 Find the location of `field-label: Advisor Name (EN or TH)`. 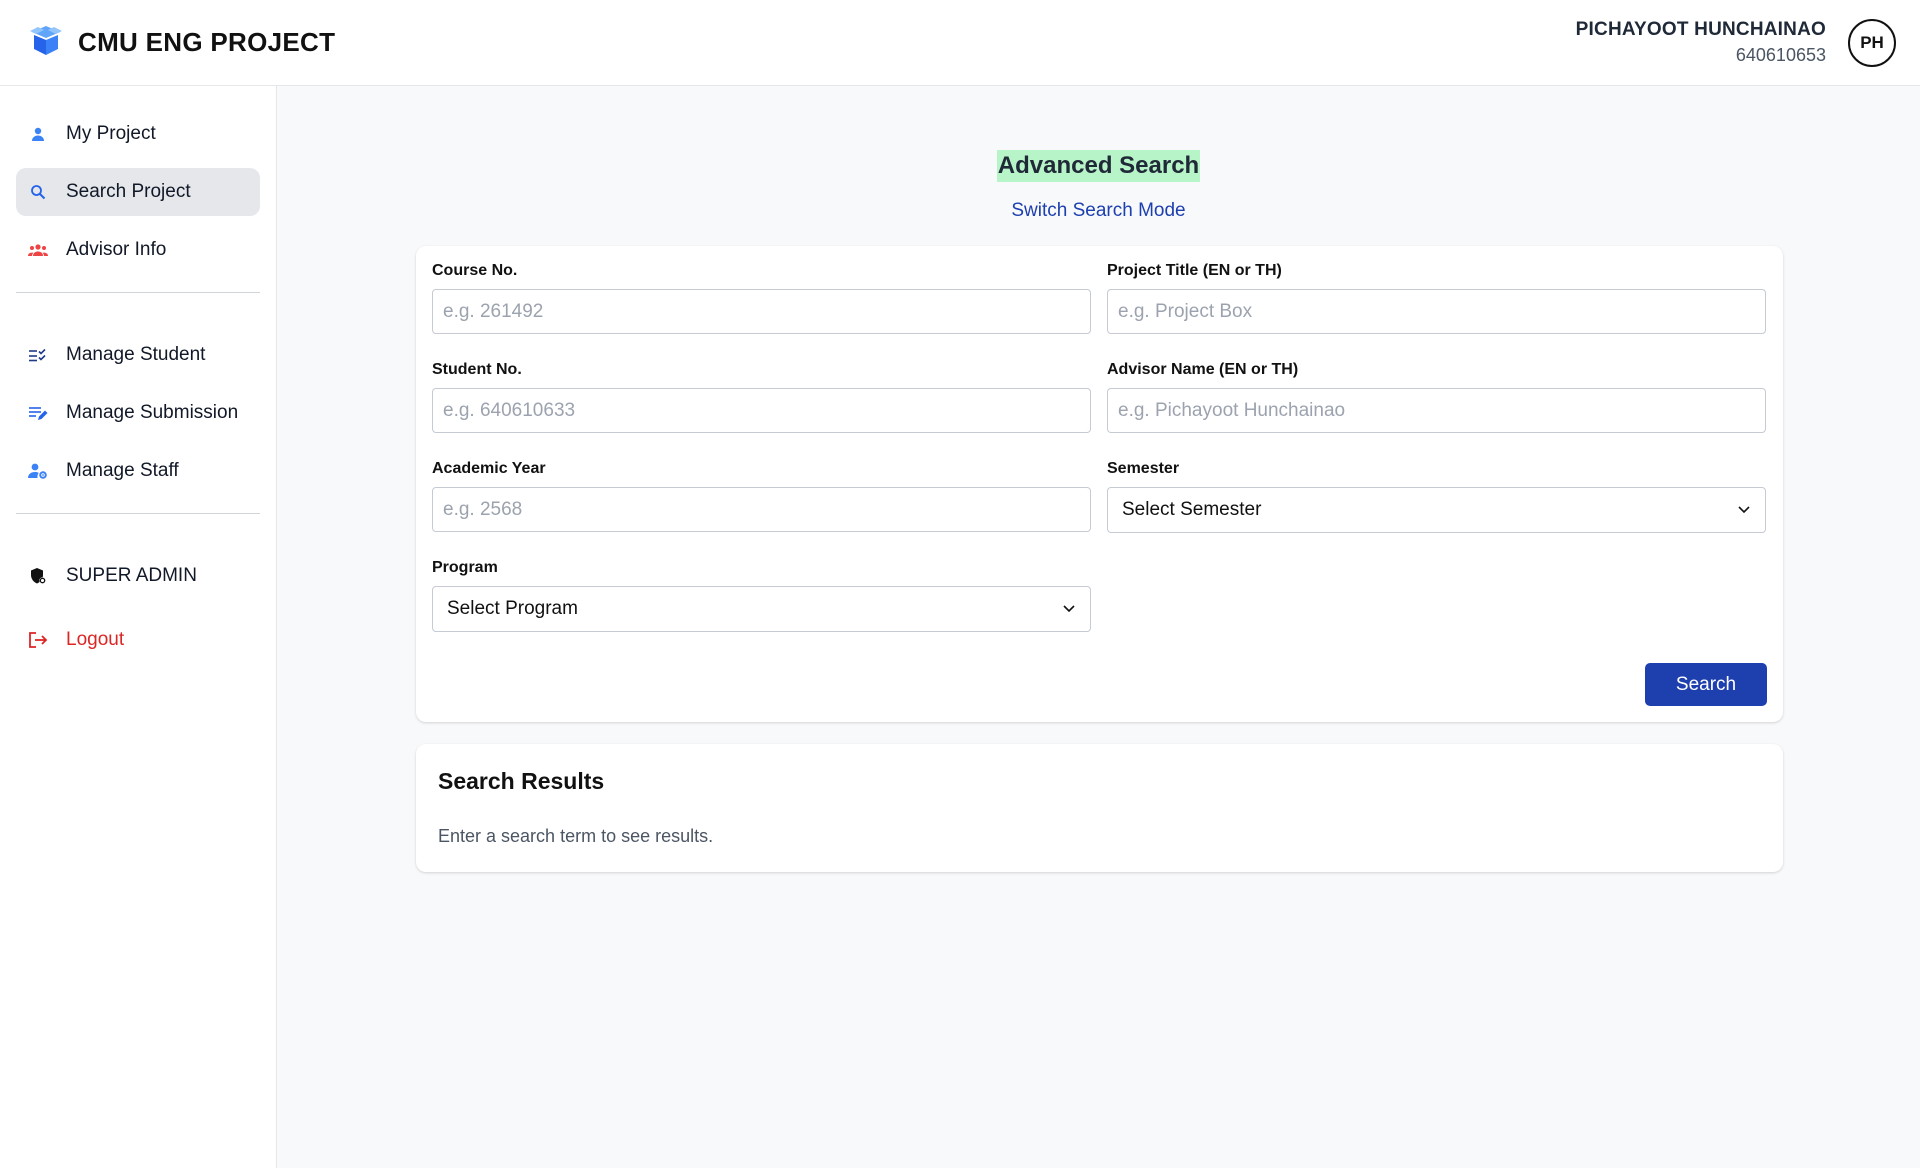

field-label: Advisor Name (EN or TH) is located at coordinates (1203, 369).